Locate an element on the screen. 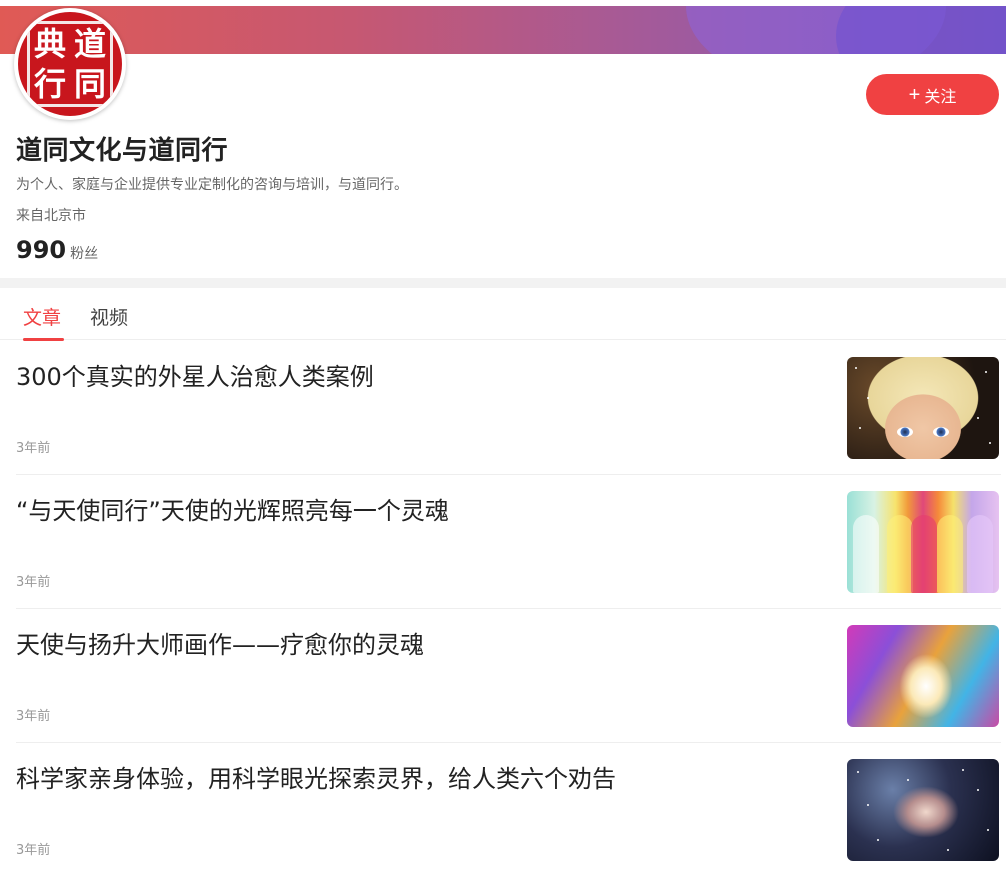 The width and height of the screenshot is (1006, 871). fans-label: 粉丝 is located at coordinates (84, 254).